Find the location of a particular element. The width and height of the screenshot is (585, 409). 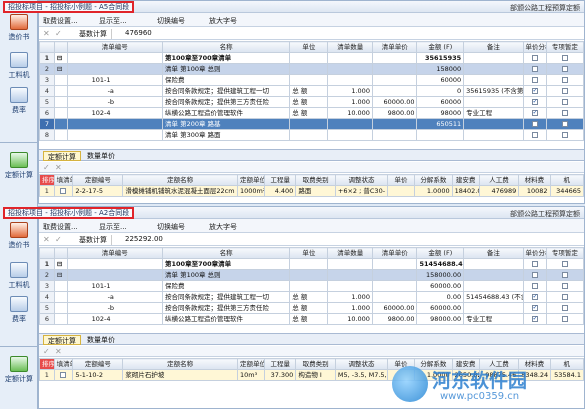

sidebar-item-quota-calc-2: 定额计算 is located at coordinates (19, 370).